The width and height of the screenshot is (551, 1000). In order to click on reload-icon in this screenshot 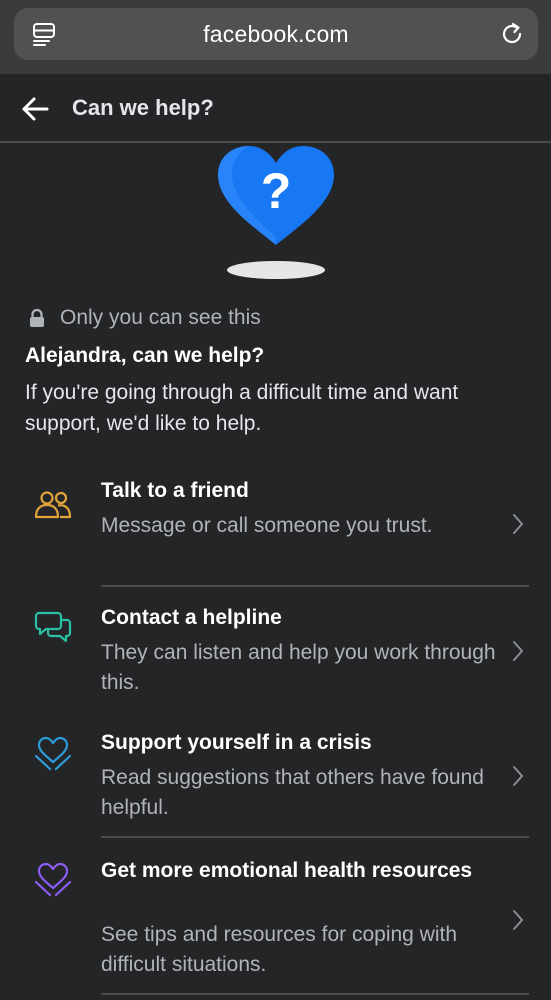, I will do `click(512, 34)`.